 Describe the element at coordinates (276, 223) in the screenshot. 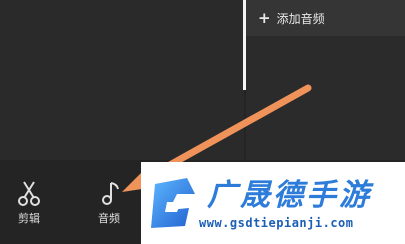

I see `watermark-url: www.gsdtiepianji.com` at that location.